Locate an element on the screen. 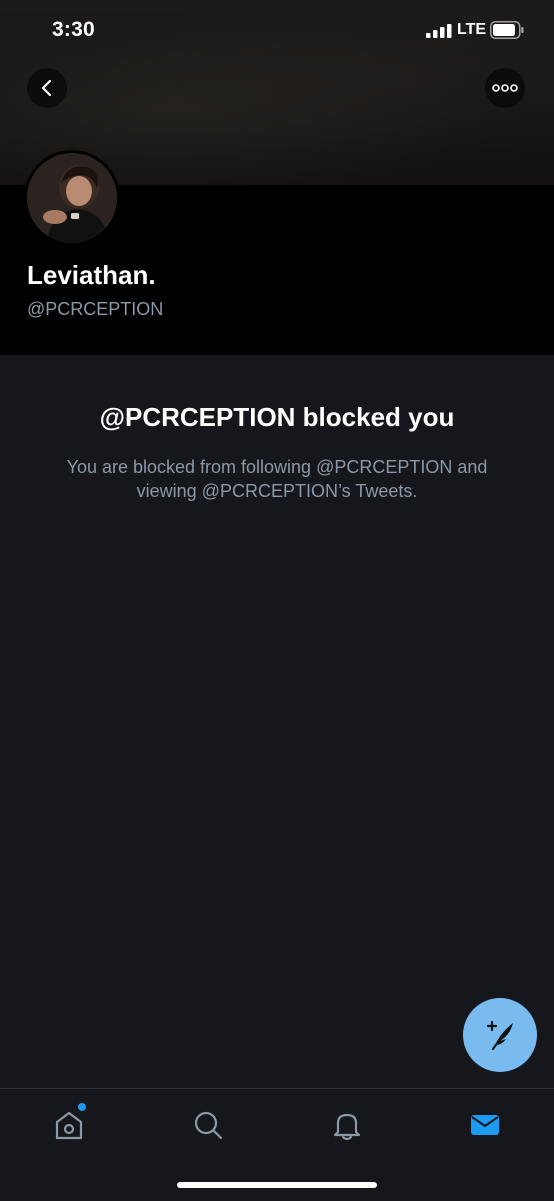 The height and width of the screenshot is (1201, 554). home-icon is located at coordinates (69, 1125).